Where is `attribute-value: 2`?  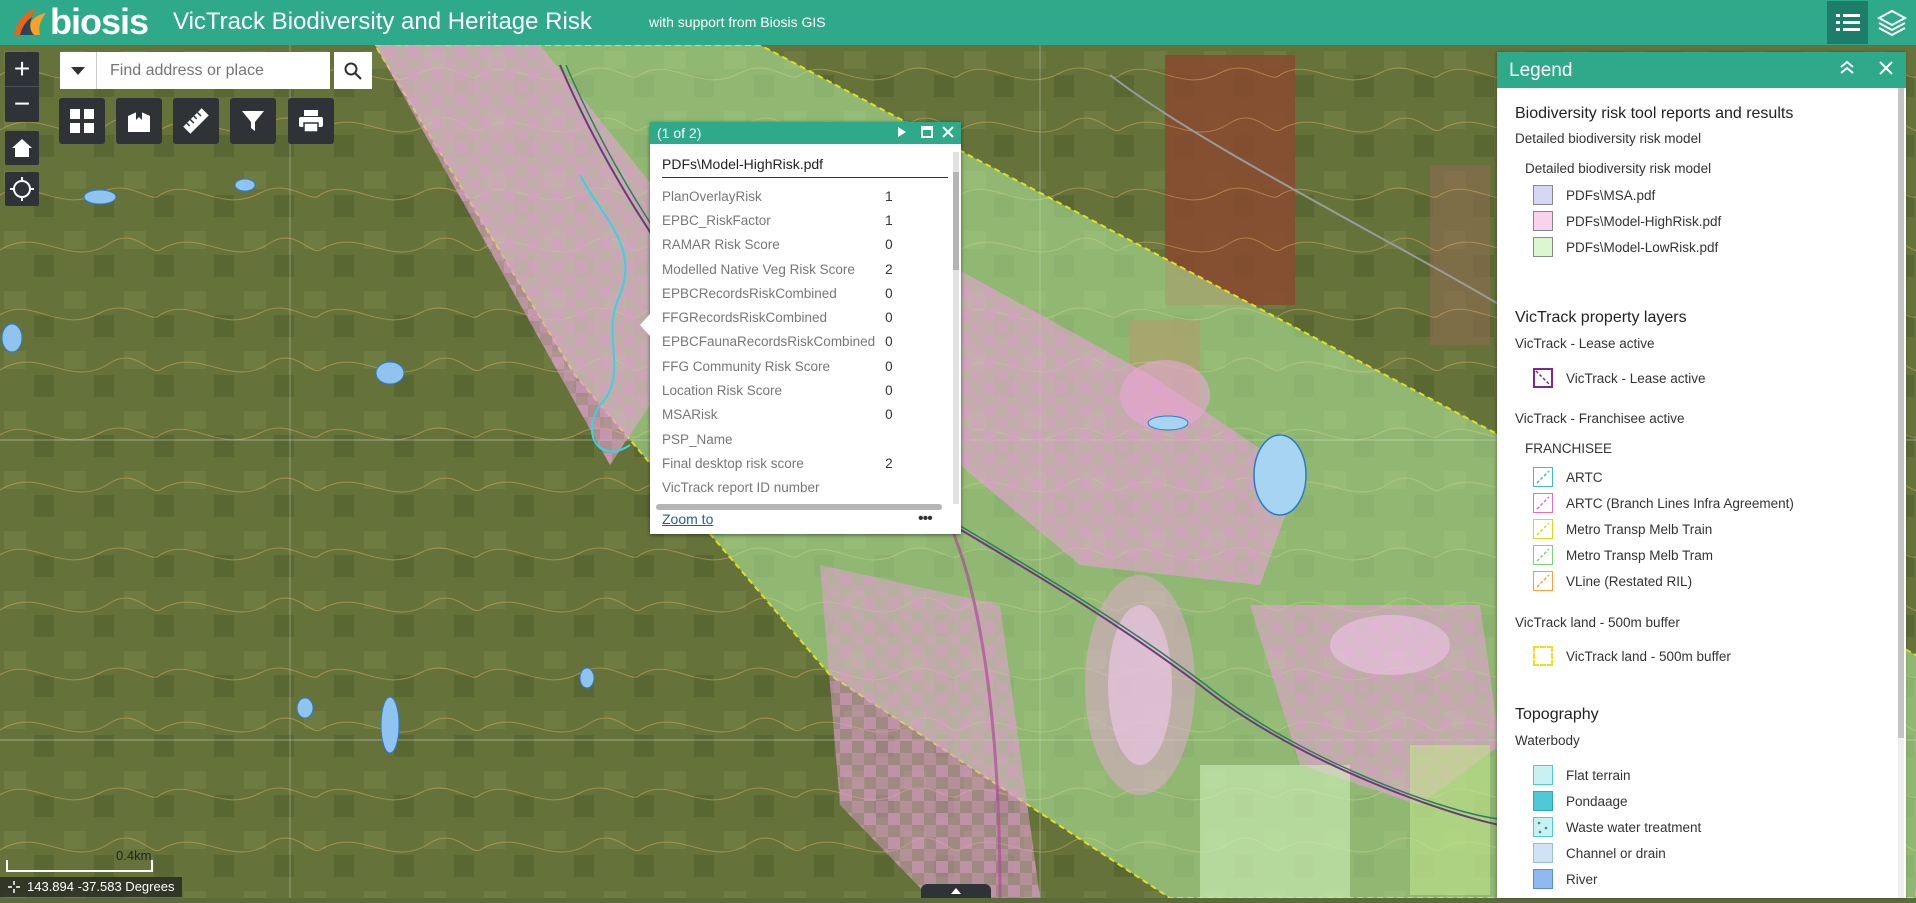
attribute-value: 2 is located at coordinates (889, 269).